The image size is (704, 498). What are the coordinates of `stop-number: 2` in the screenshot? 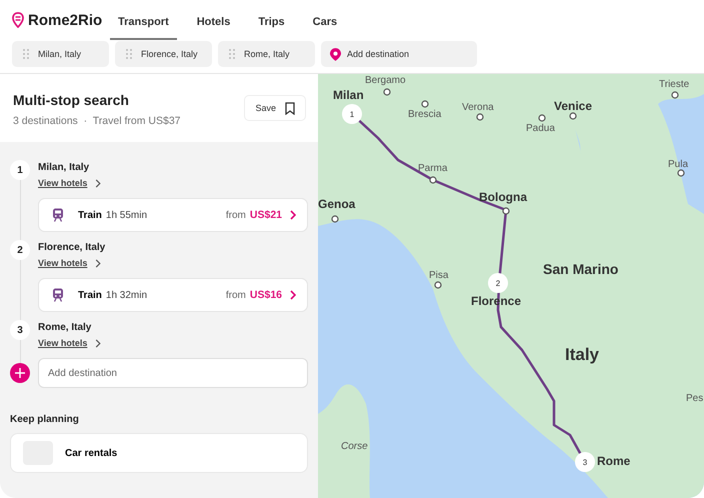 It's located at (20, 250).